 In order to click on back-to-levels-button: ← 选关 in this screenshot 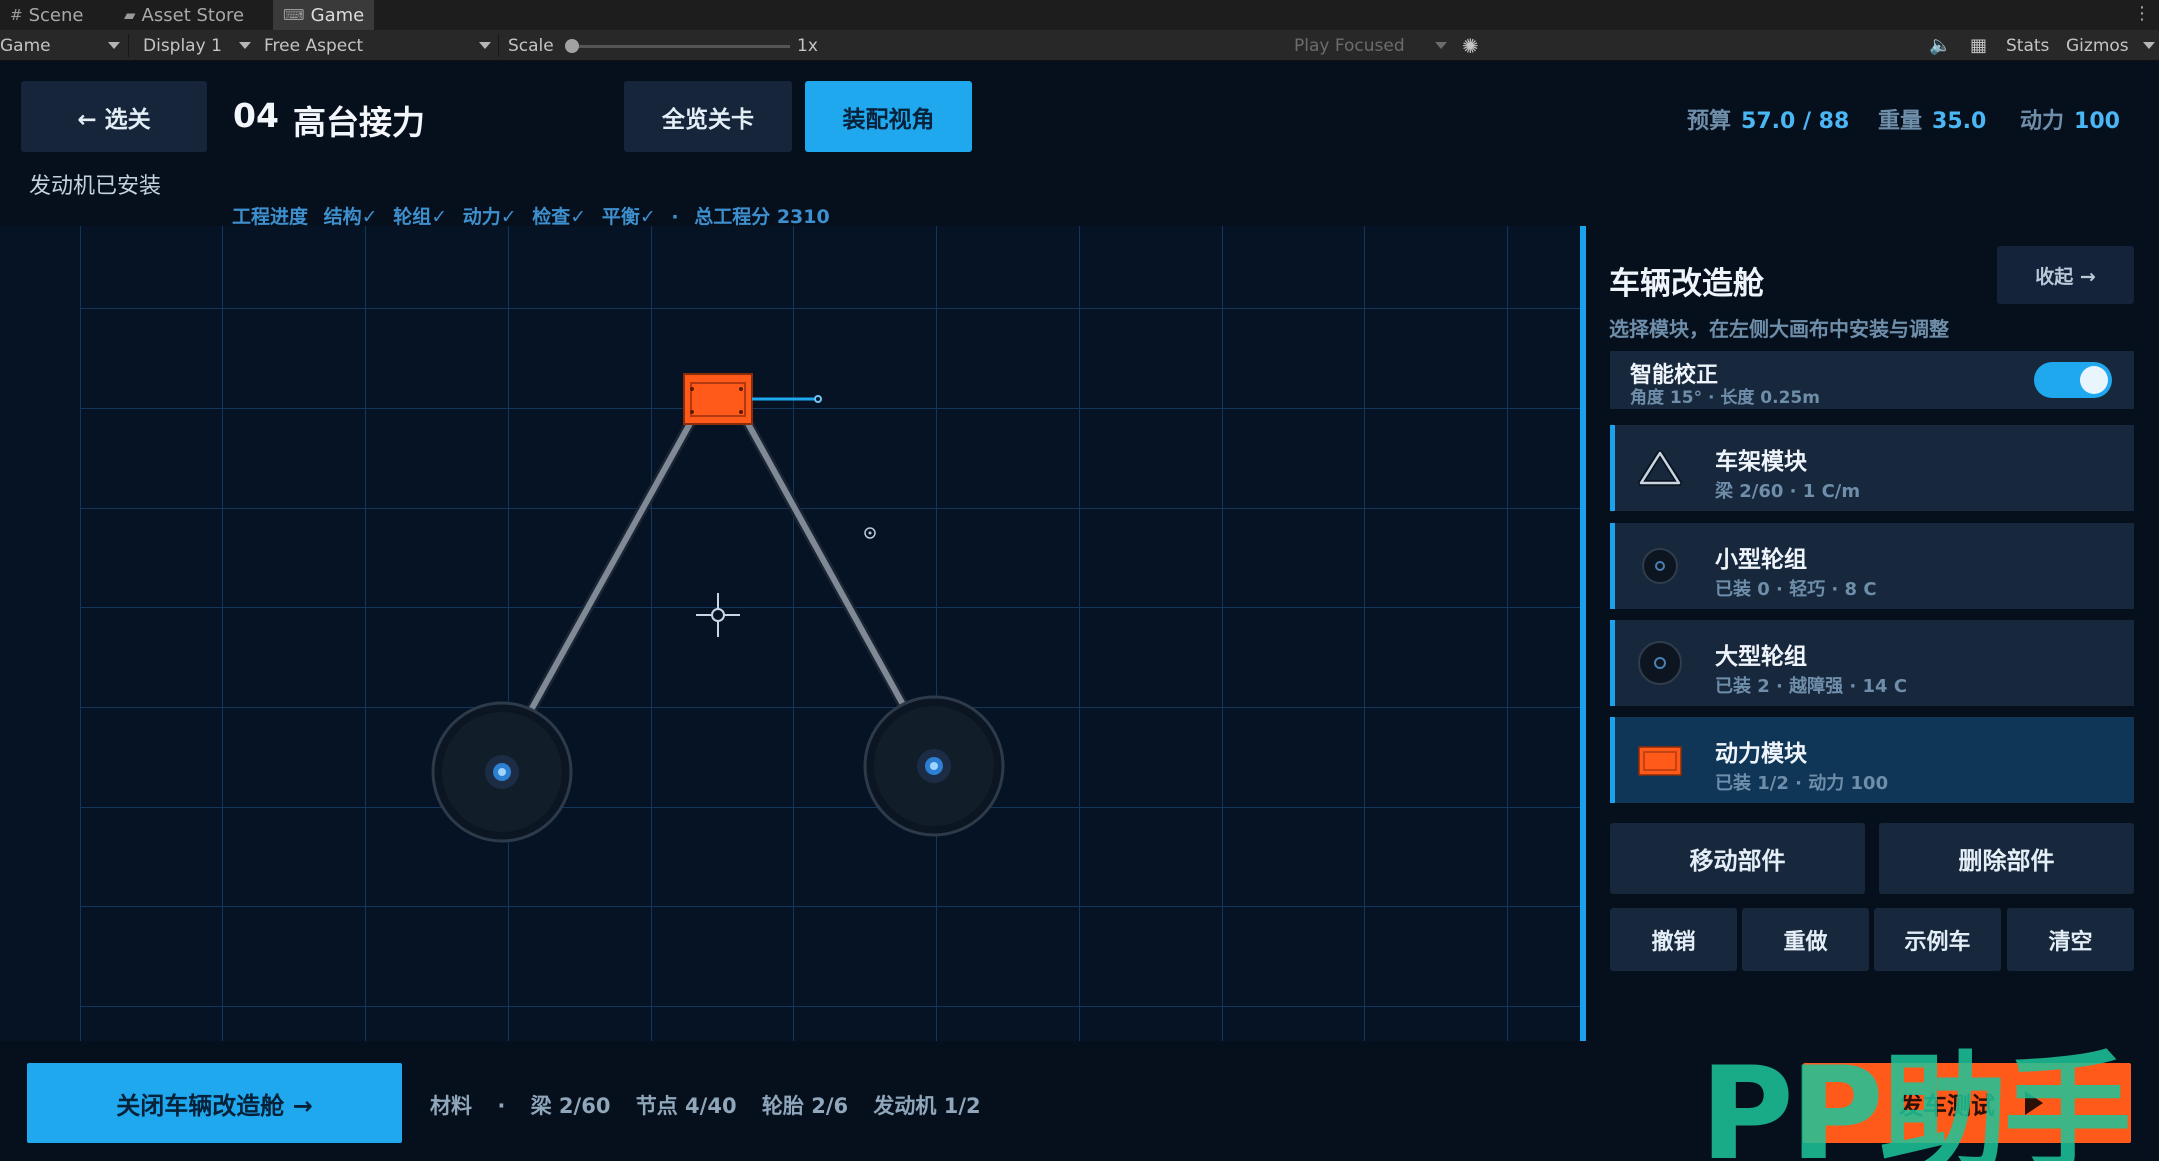, I will do `click(114, 116)`.